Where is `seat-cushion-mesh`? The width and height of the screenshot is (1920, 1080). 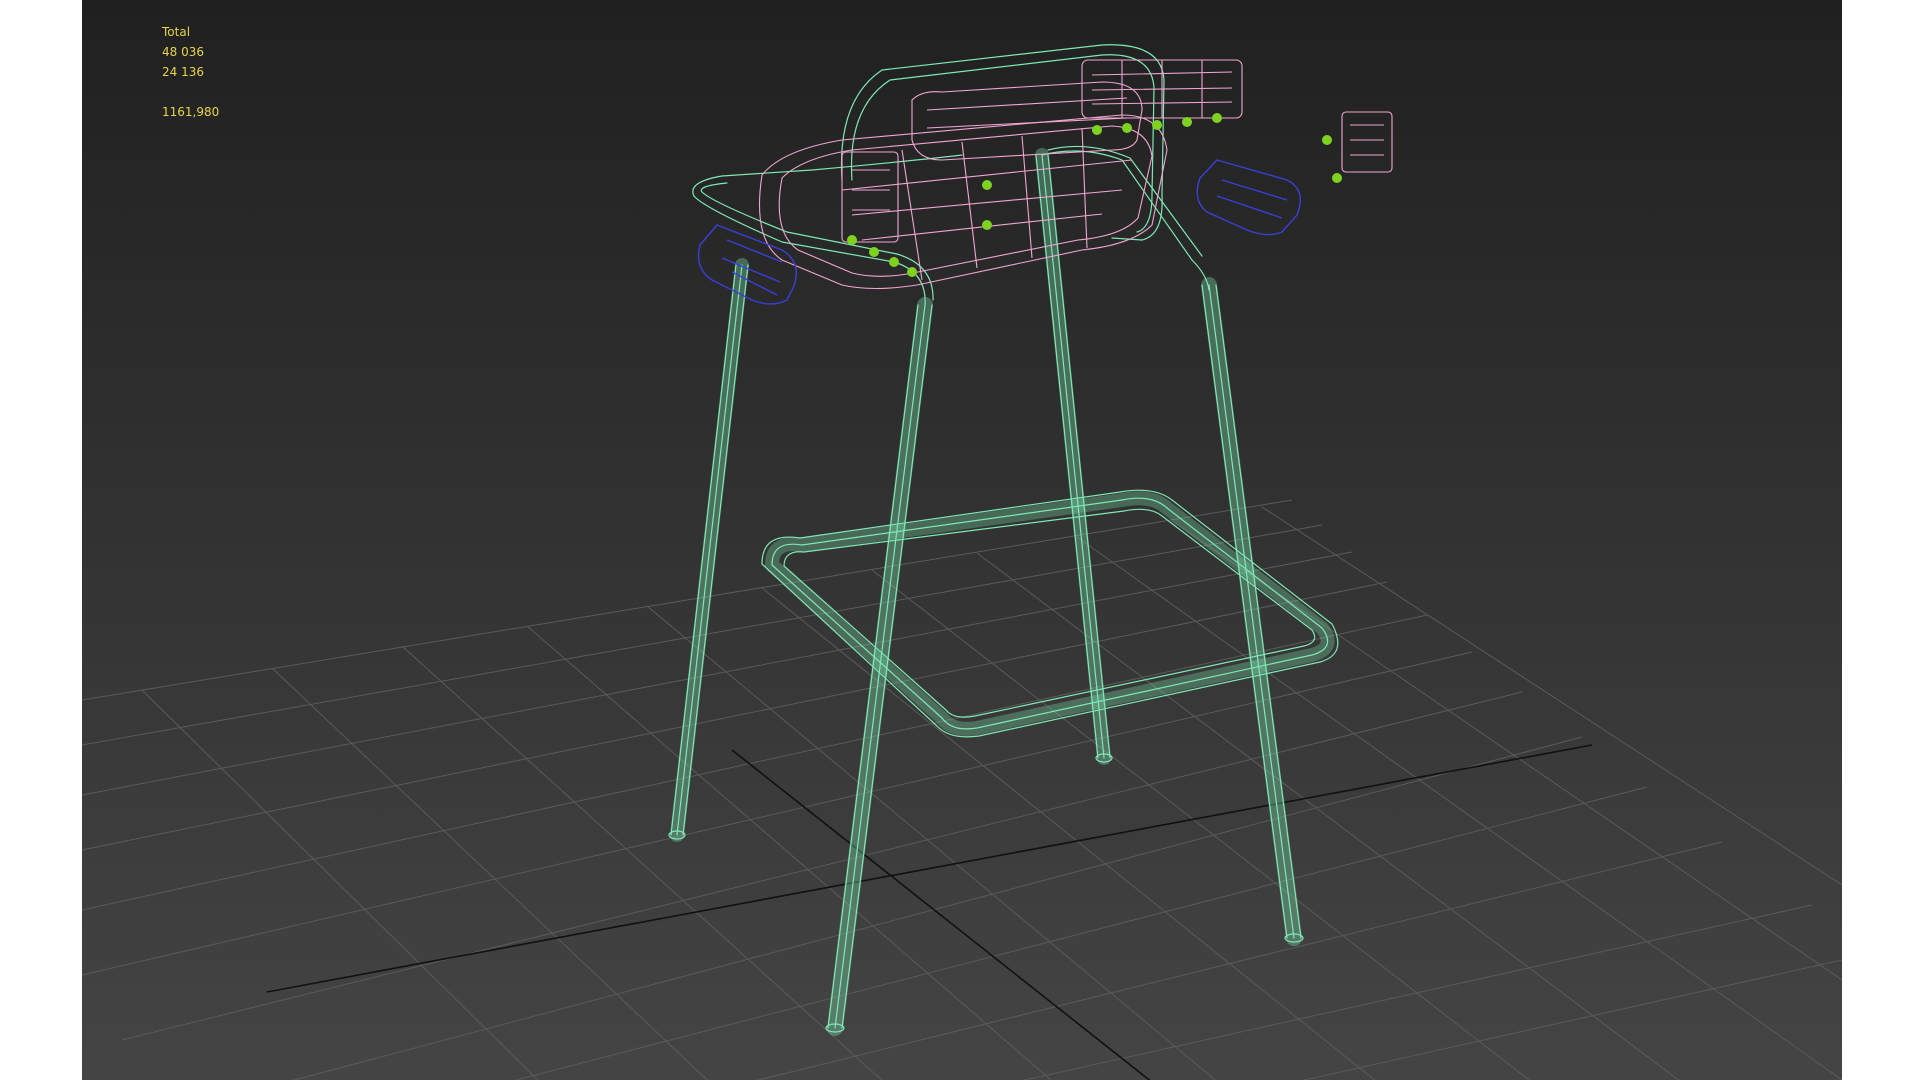
seat-cushion-mesh is located at coordinates (1076, 174).